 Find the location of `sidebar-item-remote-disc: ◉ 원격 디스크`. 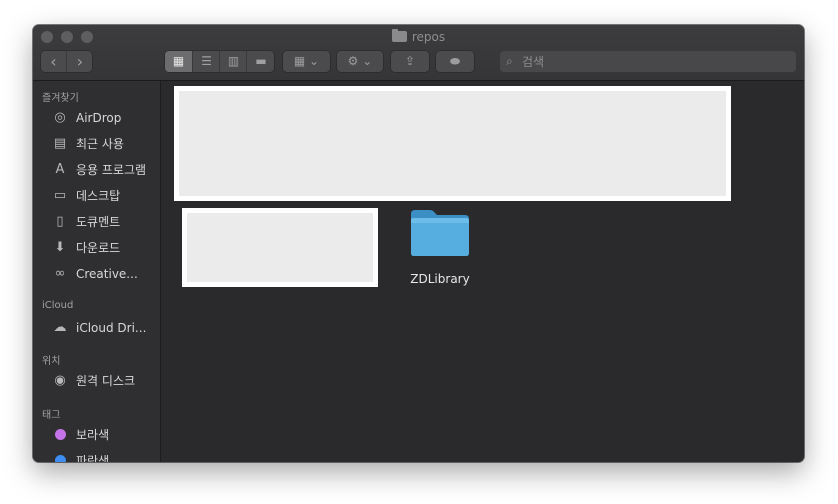

sidebar-item-remote-disc: ◉ 원격 디스크 is located at coordinates (105, 381).